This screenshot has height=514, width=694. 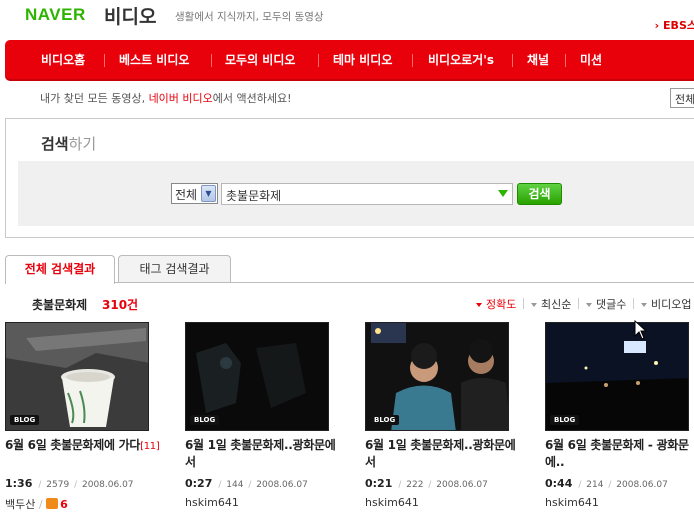 What do you see at coordinates (572, 3) in the screenshot?
I see `top-utility-links` at bounding box center [572, 3].